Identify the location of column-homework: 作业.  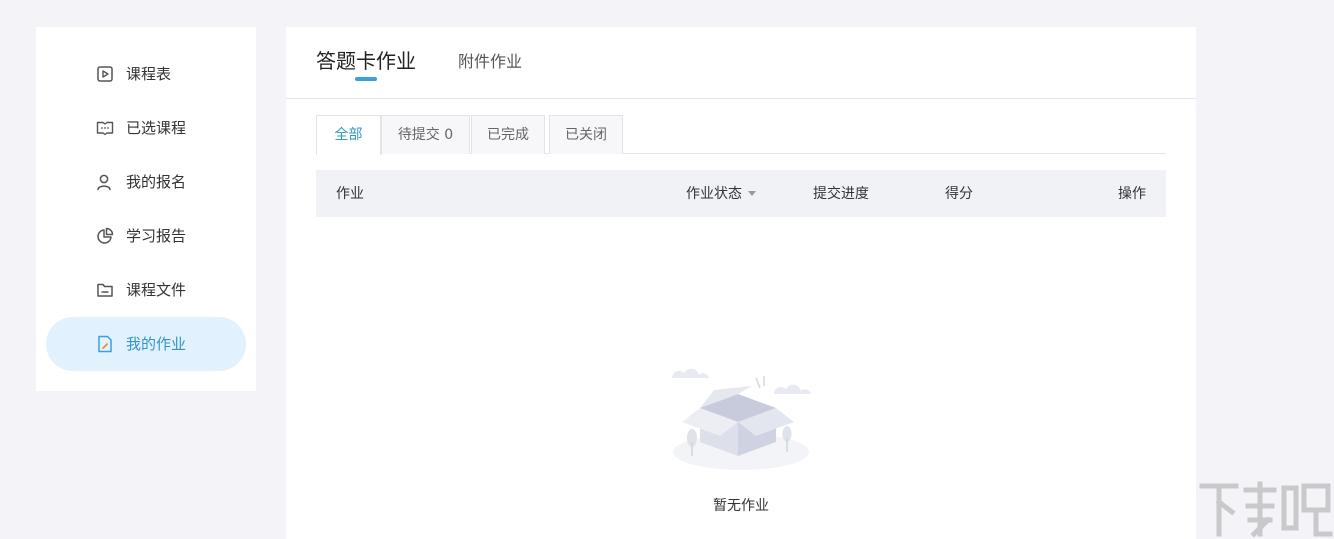
(350, 194).